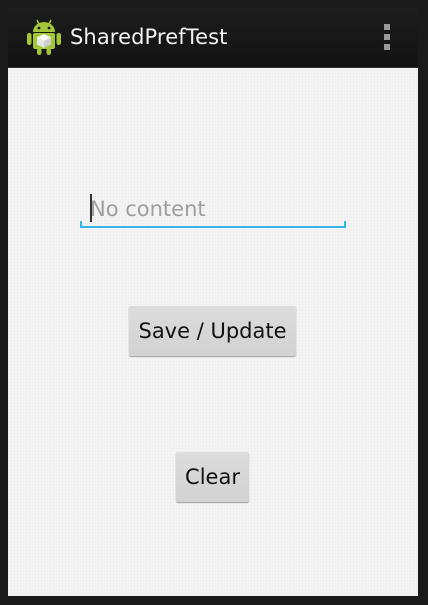  I want to click on overflow-menu-icon, so click(387, 38).